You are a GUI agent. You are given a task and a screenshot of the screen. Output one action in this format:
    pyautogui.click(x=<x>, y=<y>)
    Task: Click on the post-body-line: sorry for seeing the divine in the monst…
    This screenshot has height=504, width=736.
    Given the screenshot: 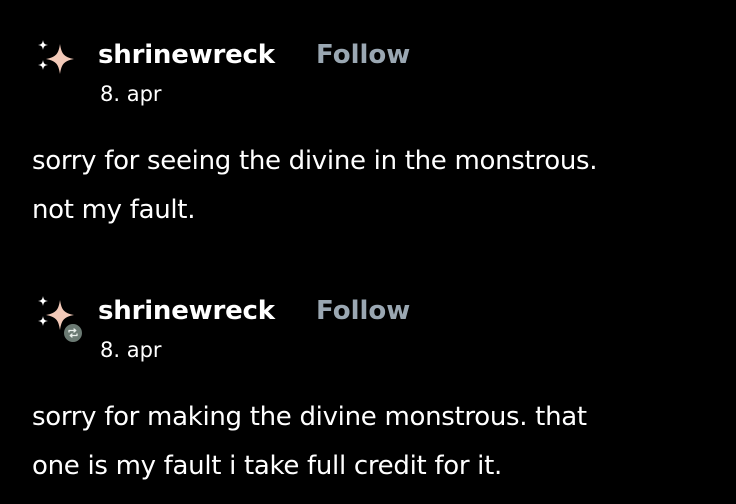 What is the action you would take?
    pyautogui.click(x=315, y=161)
    